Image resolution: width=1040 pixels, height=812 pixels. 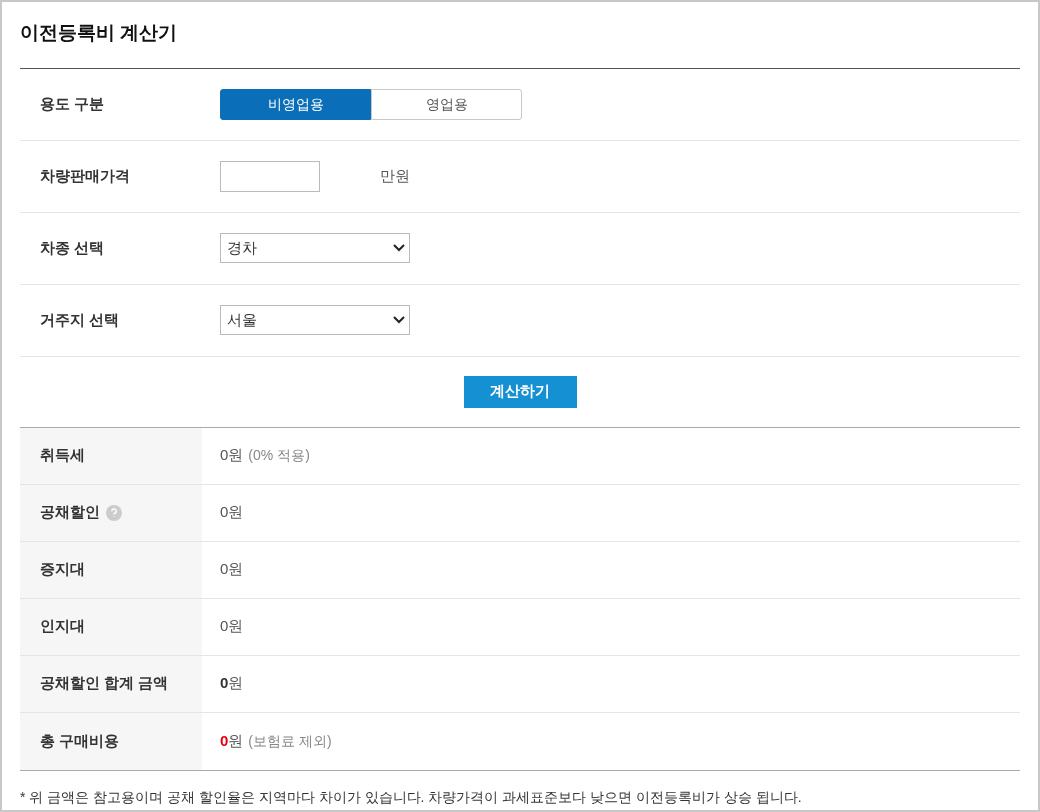 I want to click on page-title: 이전등록비 계산기, so click(x=99, y=33).